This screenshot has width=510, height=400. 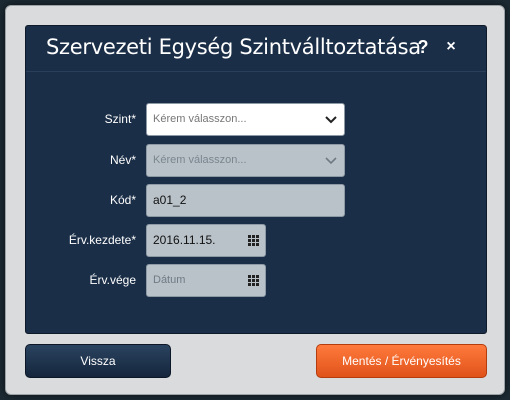 I want to click on valid-to-input: Dátum, so click(x=206, y=280).